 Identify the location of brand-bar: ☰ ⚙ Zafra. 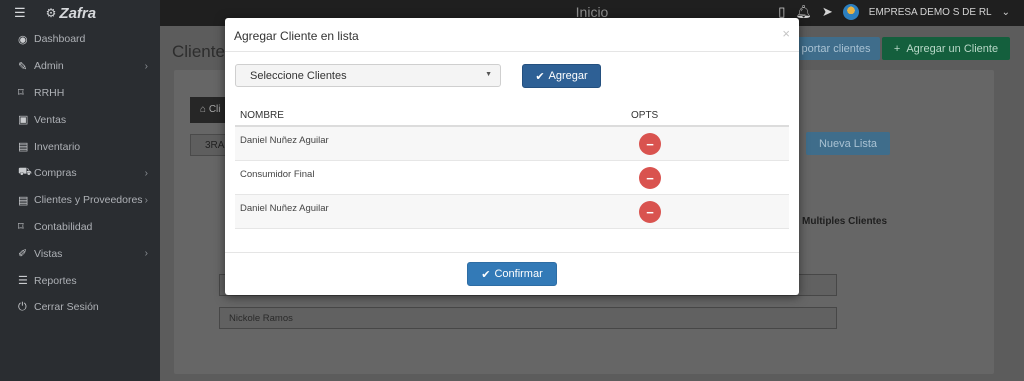
(80, 13).